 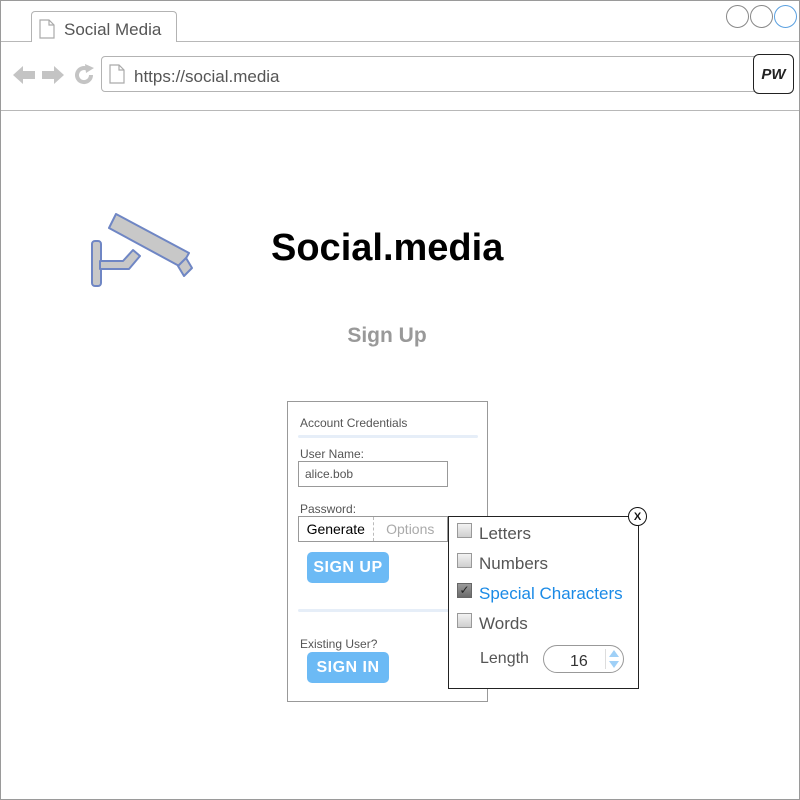 I want to click on option-numbers: Numbers, so click(x=502, y=563).